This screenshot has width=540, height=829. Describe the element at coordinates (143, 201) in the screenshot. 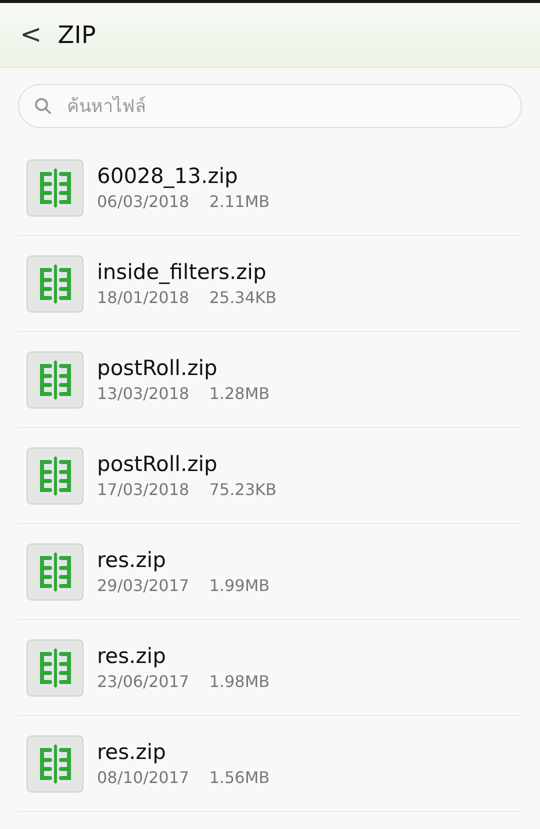

I see `file-date: 06/03/2018` at that location.